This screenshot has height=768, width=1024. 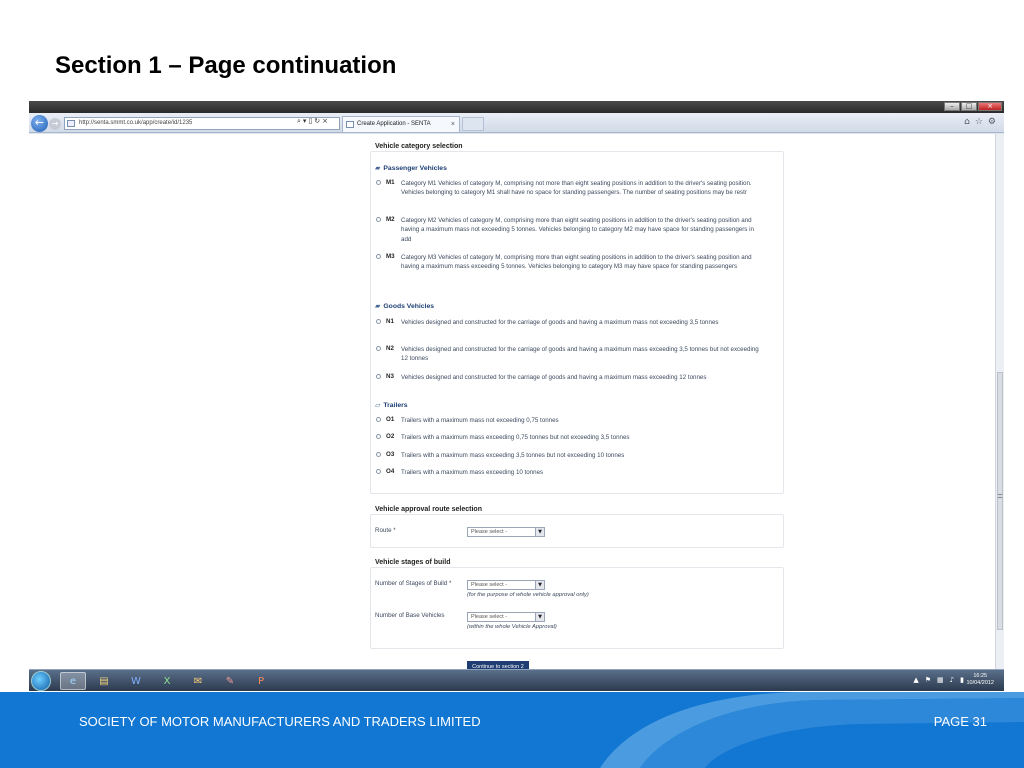 What do you see at coordinates (226, 65) in the screenshot?
I see `slide-title: Section 1 – Page continuation` at bounding box center [226, 65].